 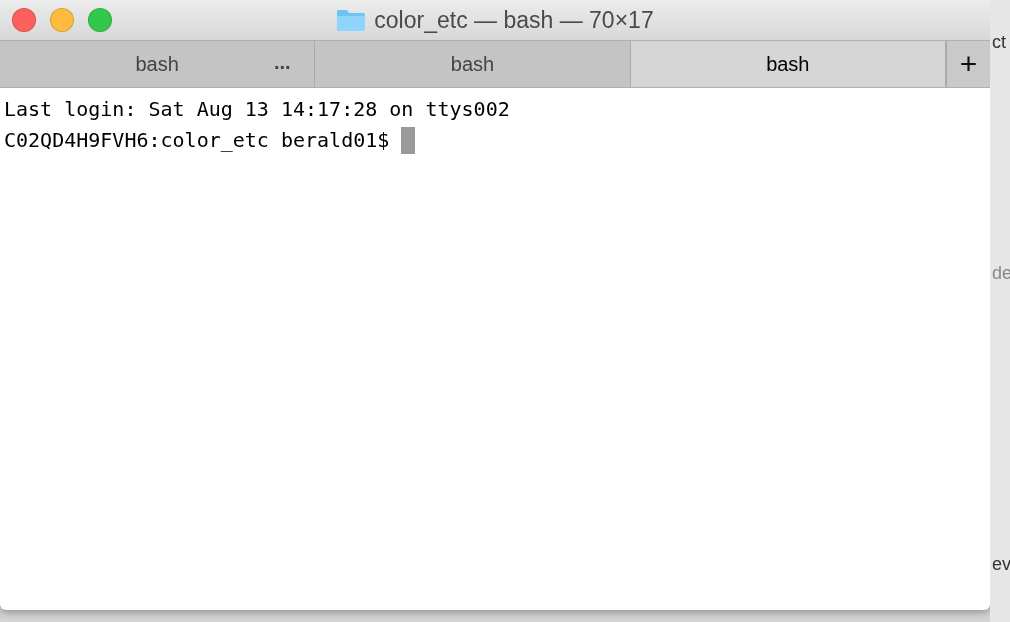 What do you see at coordinates (24, 20) in the screenshot?
I see `close-button` at bounding box center [24, 20].